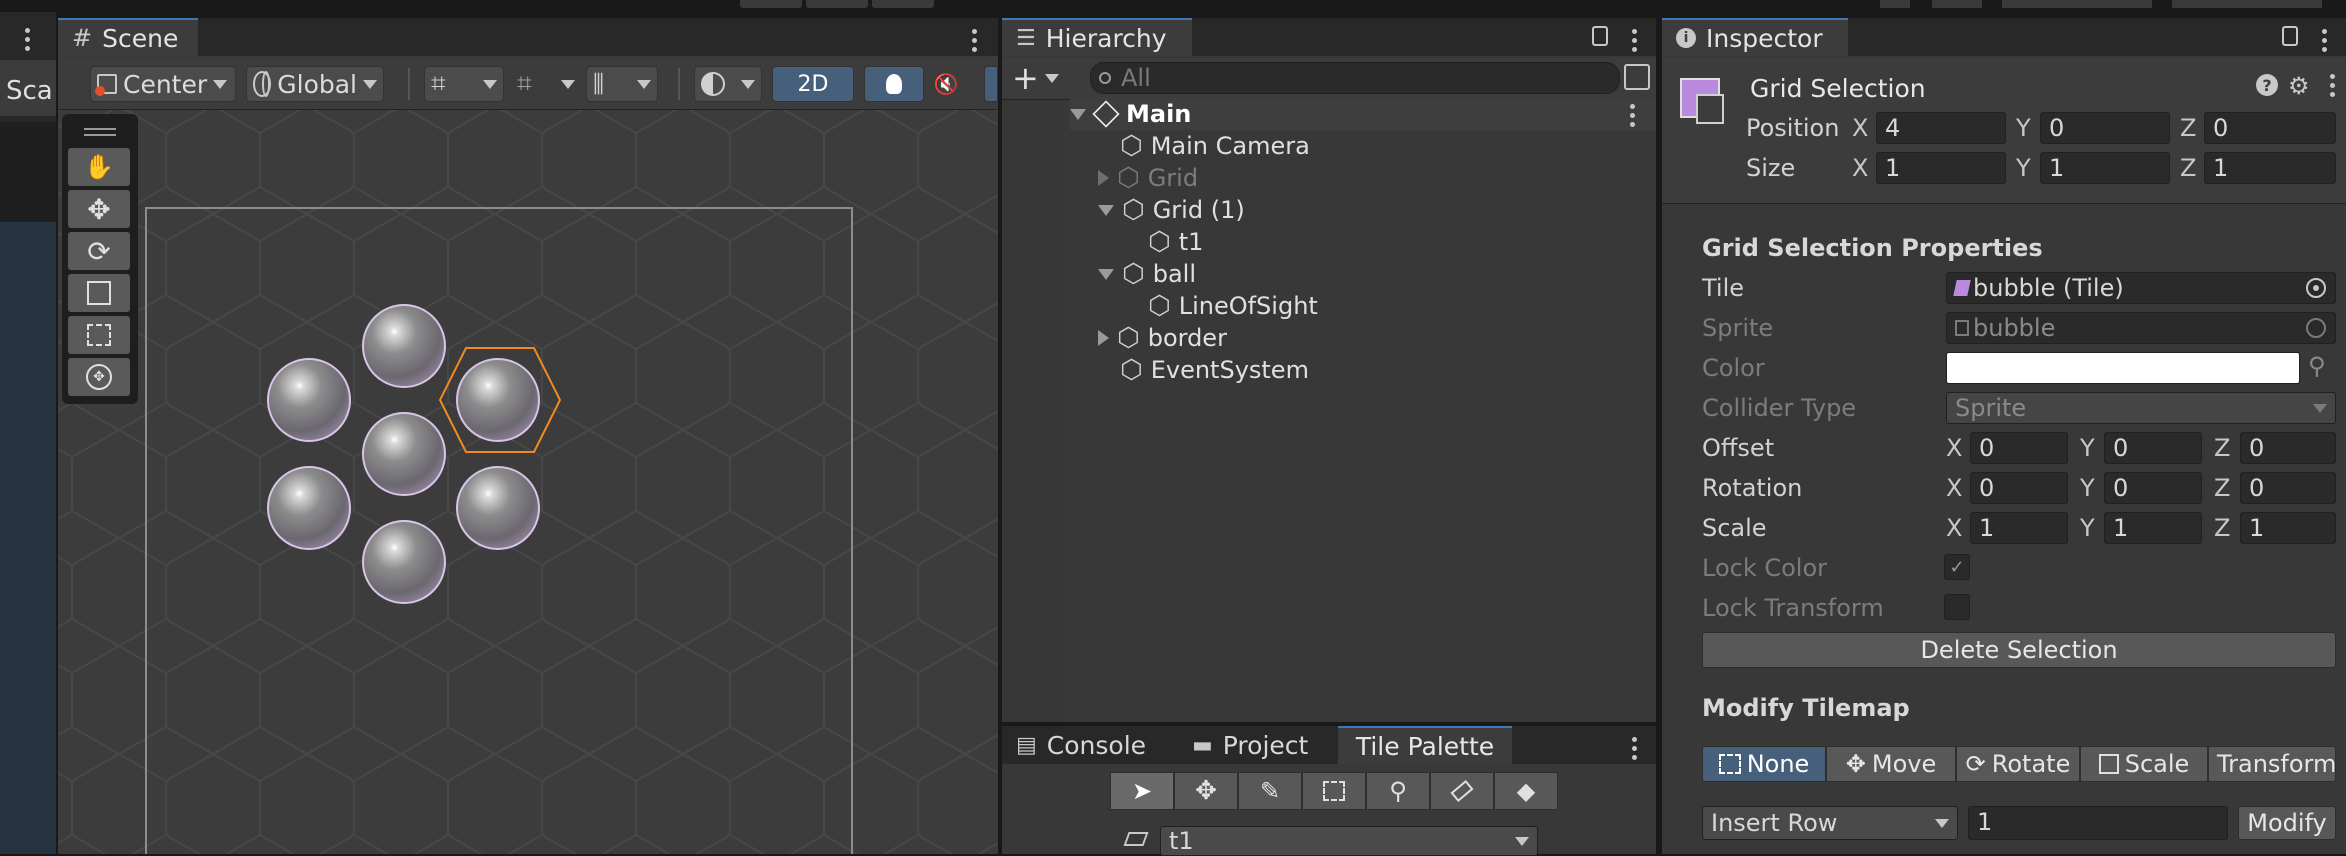 This screenshot has width=2346, height=856. I want to click on position-x-field: 4, so click(1941, 128).